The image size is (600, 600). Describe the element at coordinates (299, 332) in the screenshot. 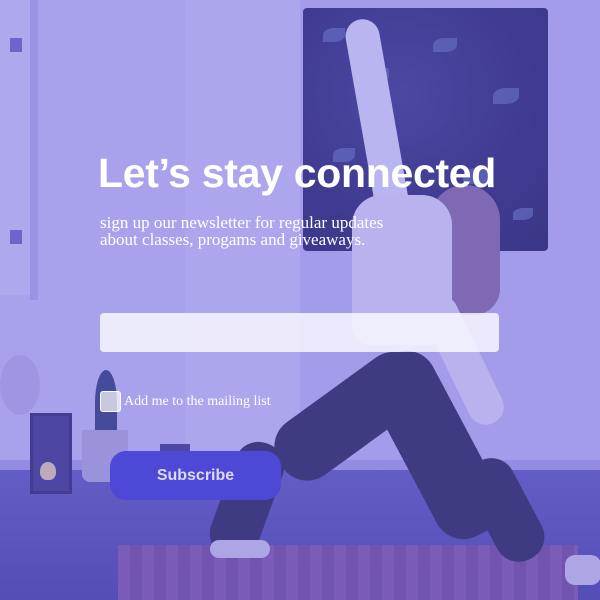

I see `email-field` at that location.